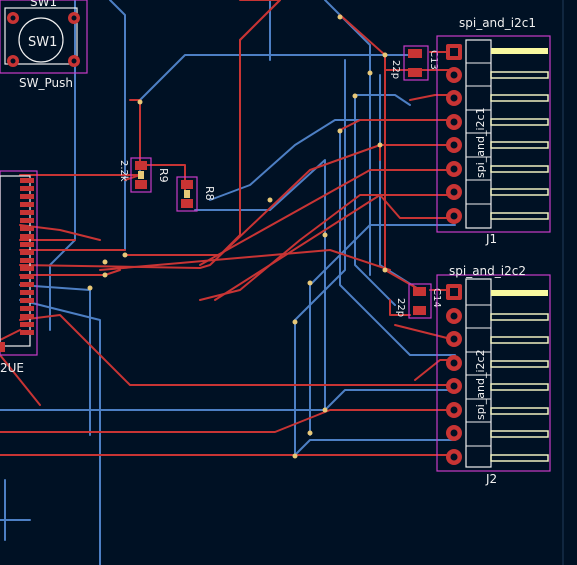 The image size is (577, 565). What do you see at coordinates (123, 171) in the screenshot?
I see `r9-side-label: 2.2k` at bounding box center [123, 171].